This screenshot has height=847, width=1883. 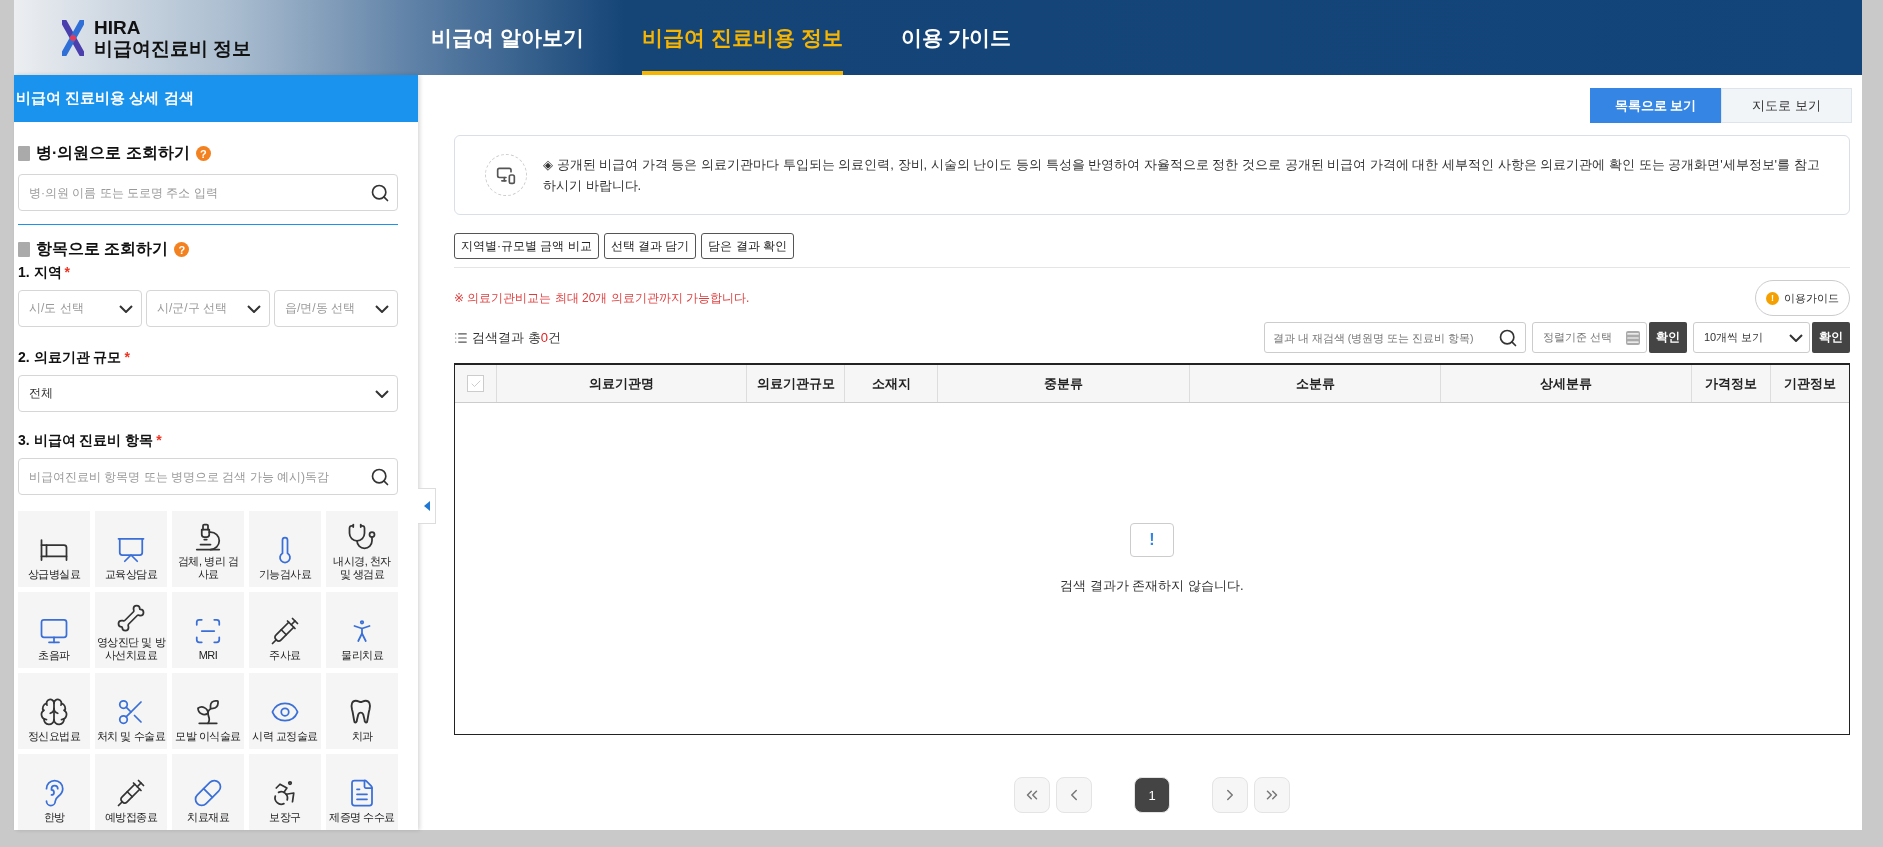 What do you see at coordinates (1074, 795) in the screenshot?
I see `previous-page-button` at bounding box center [1074, 795].